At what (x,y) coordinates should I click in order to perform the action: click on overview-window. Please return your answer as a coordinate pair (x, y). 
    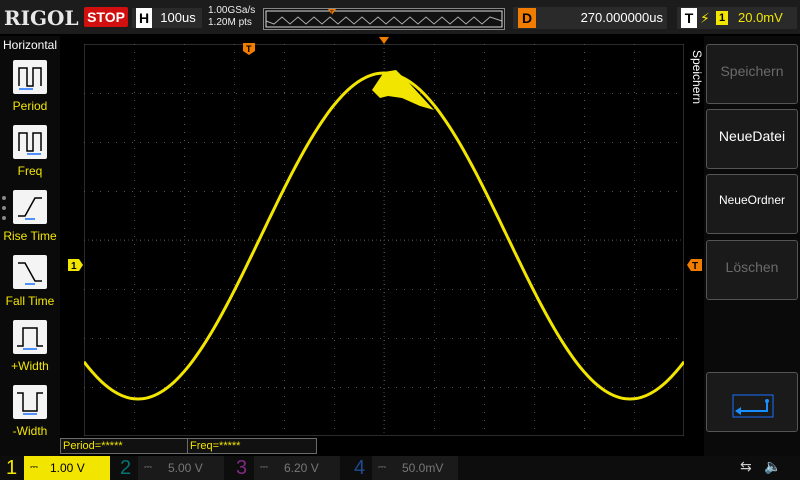
    Looking at the image, I should click on (384, 19).